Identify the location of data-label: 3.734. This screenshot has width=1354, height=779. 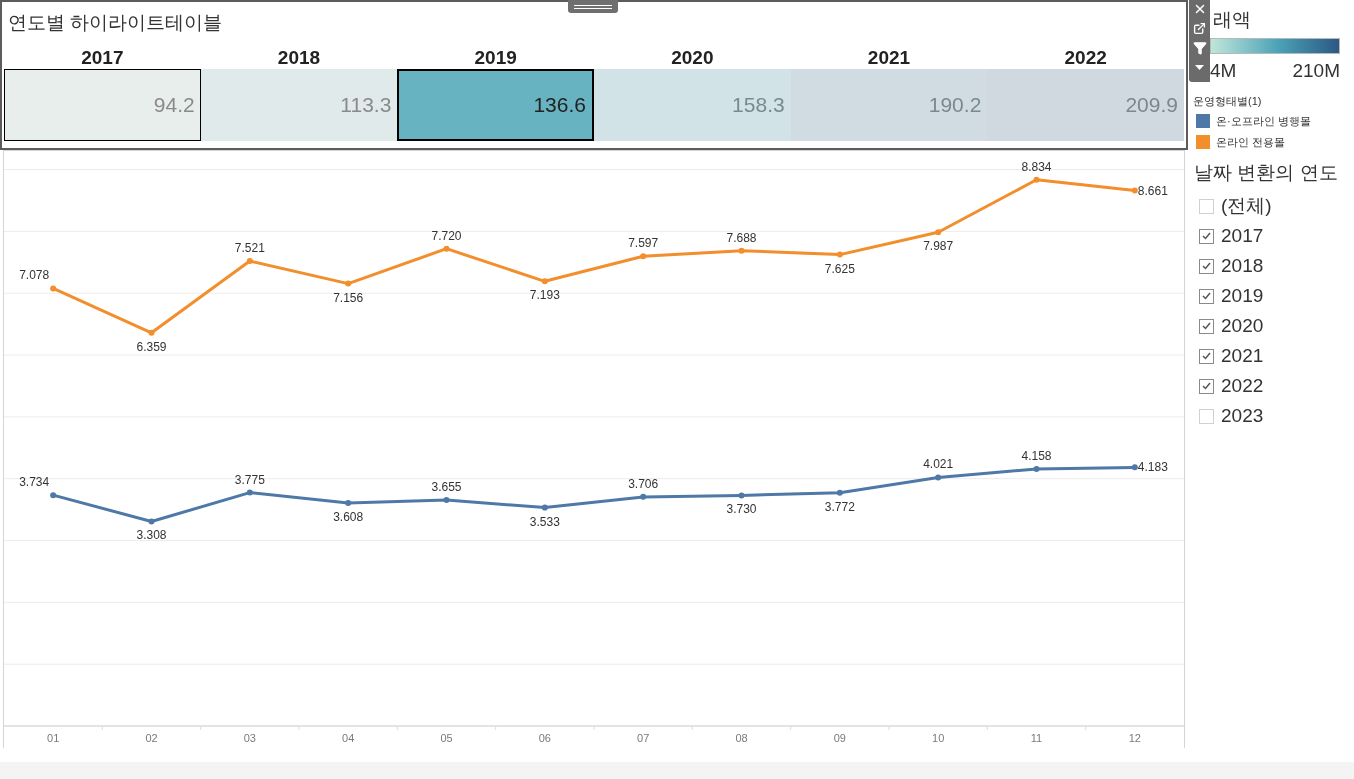
(34, 482).